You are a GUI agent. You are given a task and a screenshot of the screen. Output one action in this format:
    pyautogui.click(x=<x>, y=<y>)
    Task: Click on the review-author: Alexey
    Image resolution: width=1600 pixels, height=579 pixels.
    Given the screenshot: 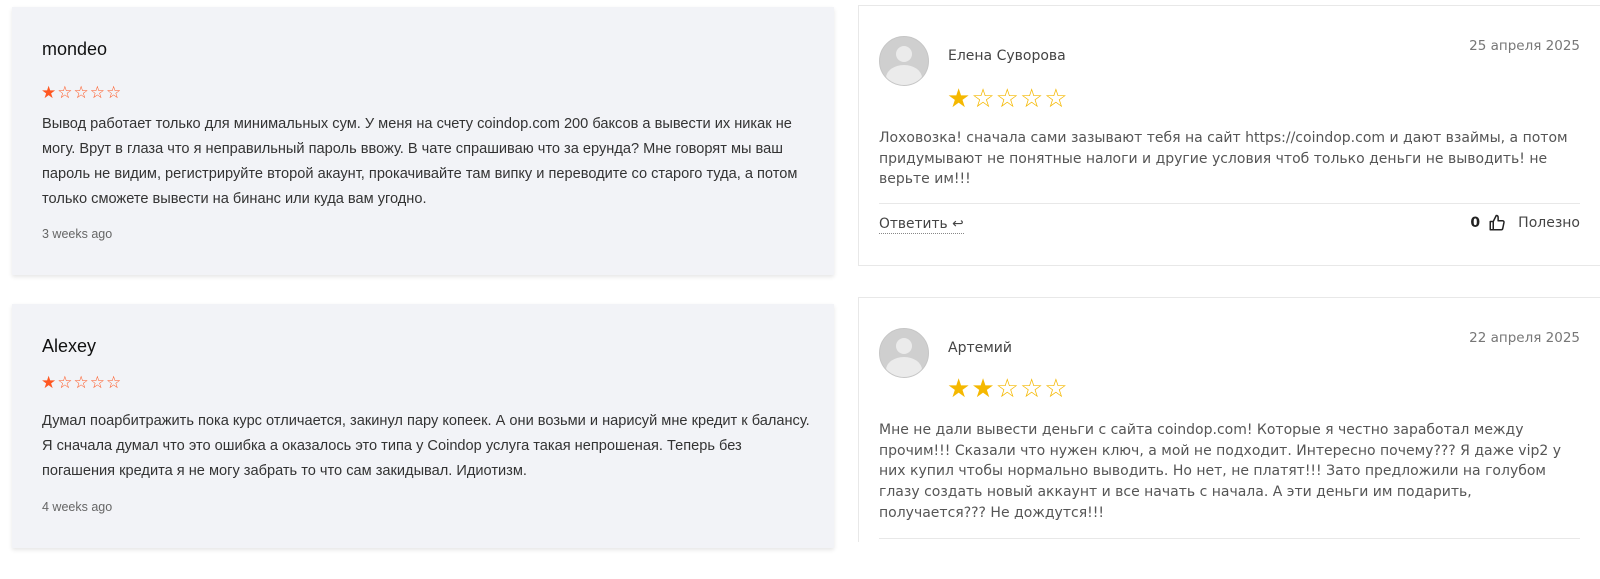 What is the action you would take?
    pyautogui.click(x=69, y=346)
    